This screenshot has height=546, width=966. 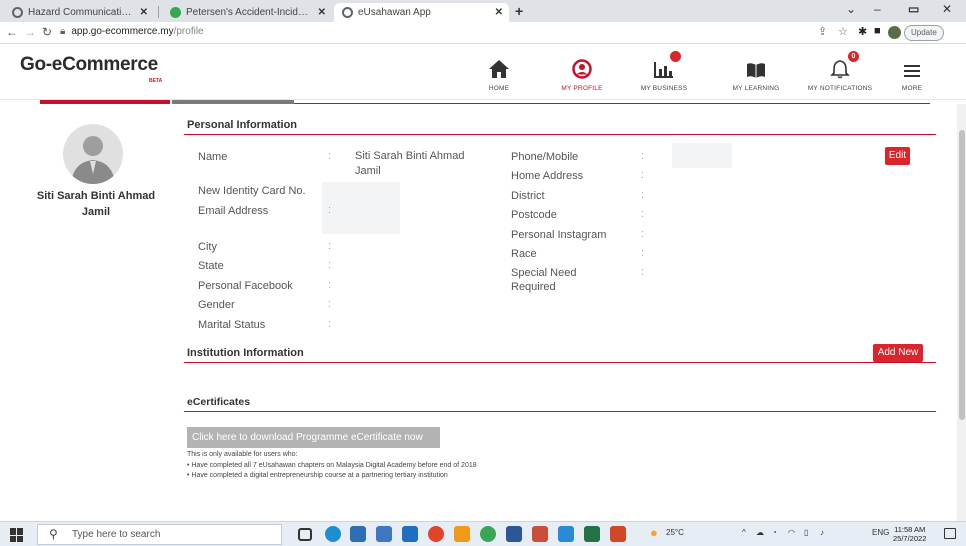 What do you see at coordinates (358, 534) in the screenshot?
I see `store-icon` at bounding box center [358, 534].